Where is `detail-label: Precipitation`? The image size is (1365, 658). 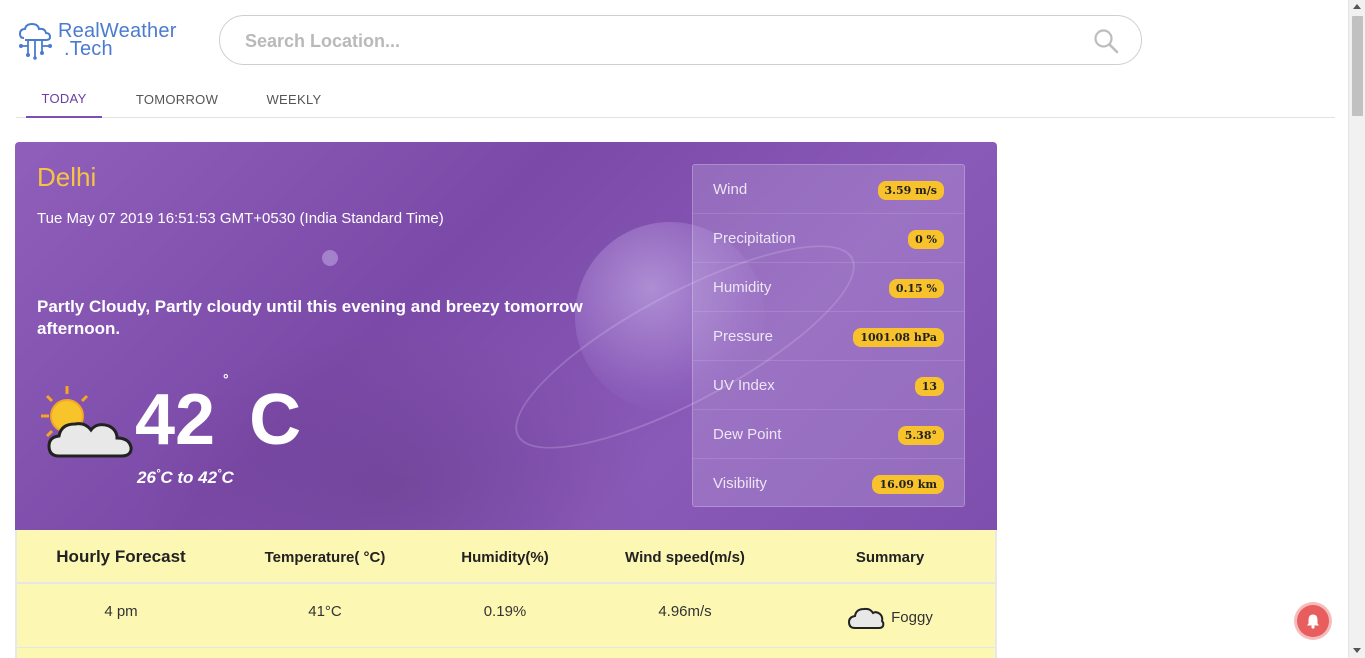
detail-label: Precipitation is located at coordinates (754, 238).